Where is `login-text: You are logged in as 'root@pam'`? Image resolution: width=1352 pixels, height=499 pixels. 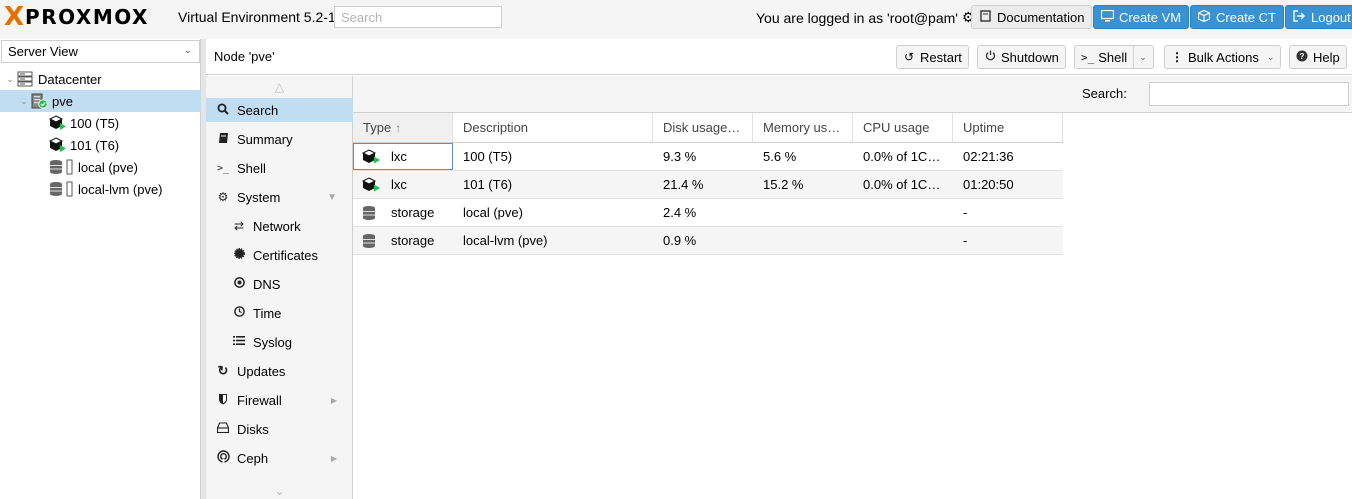 login-text: You are logged in as 'root@pam' is located at coordinates (857, 17).